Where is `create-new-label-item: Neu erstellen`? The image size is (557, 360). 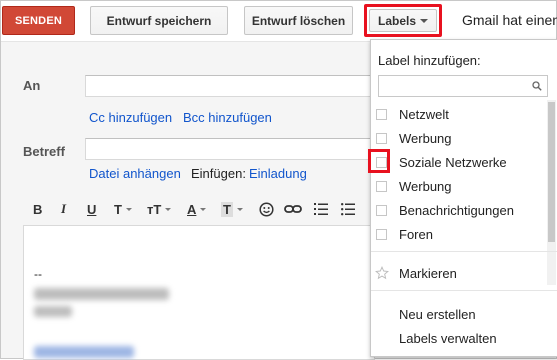 create-new-label-item: Neu erstellen is located at coordinates (459, 314).